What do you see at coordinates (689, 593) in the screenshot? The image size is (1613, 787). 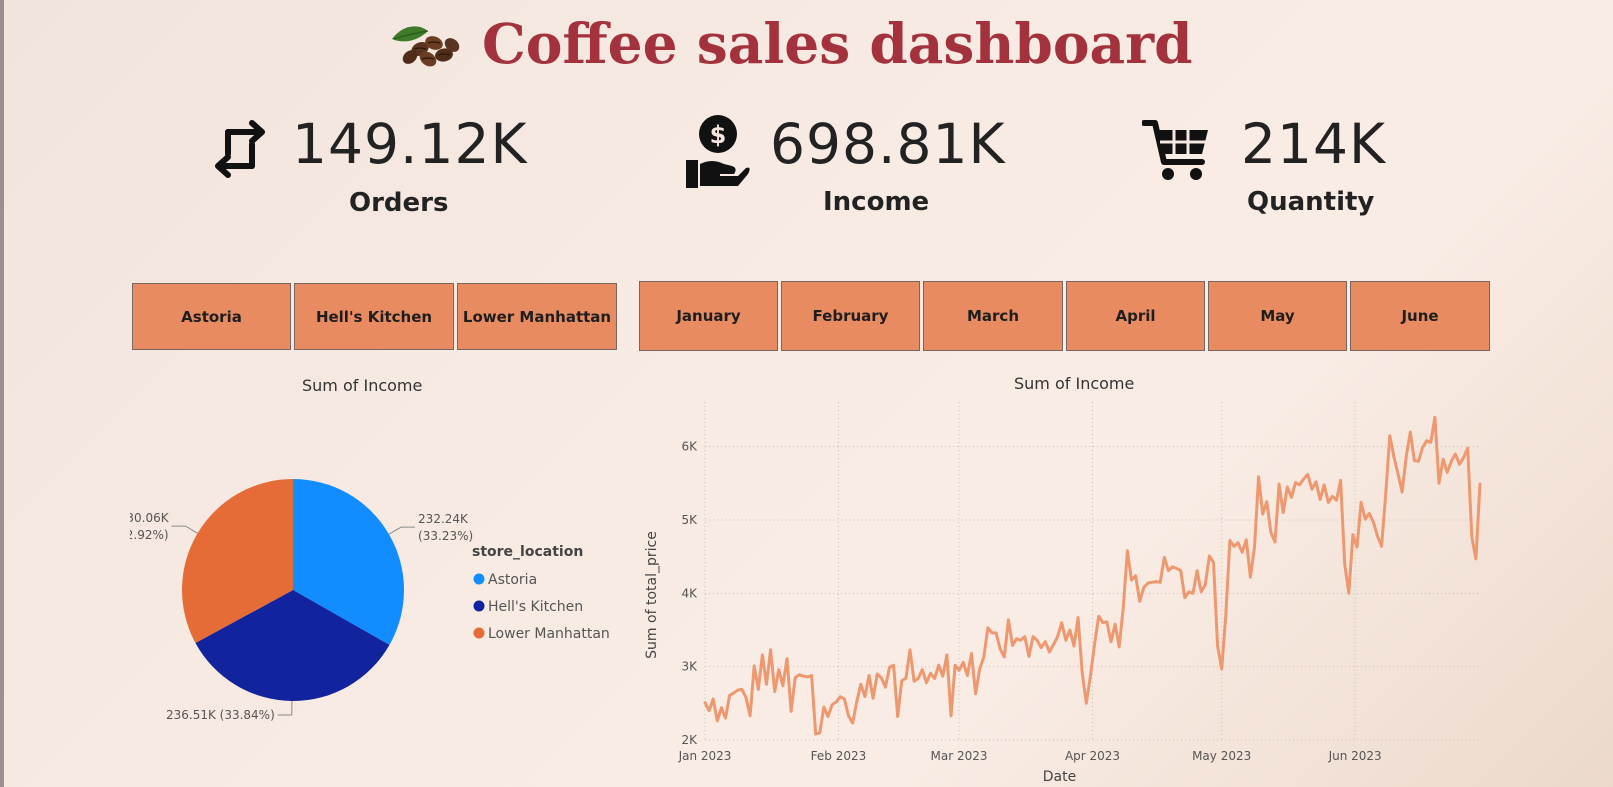 I see `y-tick-label: 4K` at bounding box center [689, 593].